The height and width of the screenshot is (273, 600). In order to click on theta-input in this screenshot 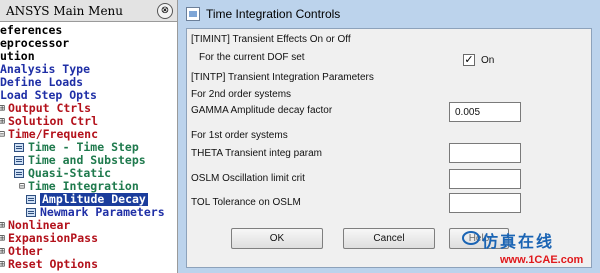, I will do `click(485, 153)`.